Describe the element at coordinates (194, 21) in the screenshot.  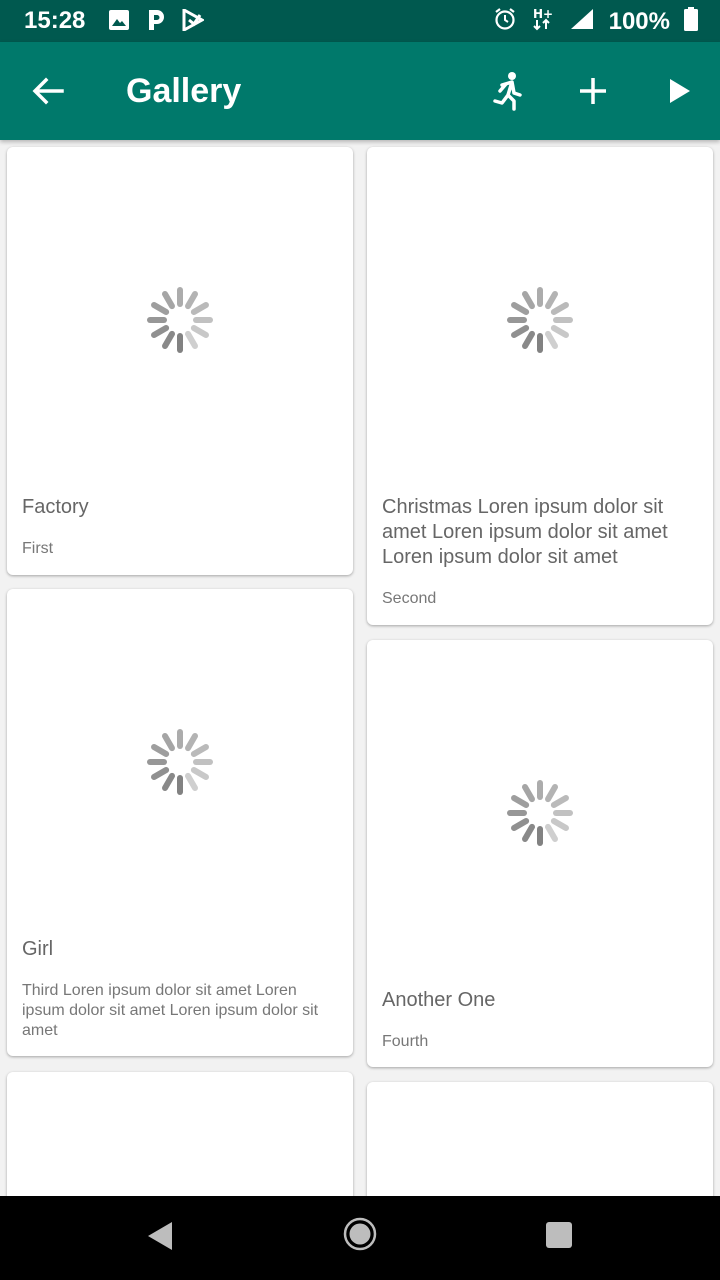
I see `play-store-icon` at that location.